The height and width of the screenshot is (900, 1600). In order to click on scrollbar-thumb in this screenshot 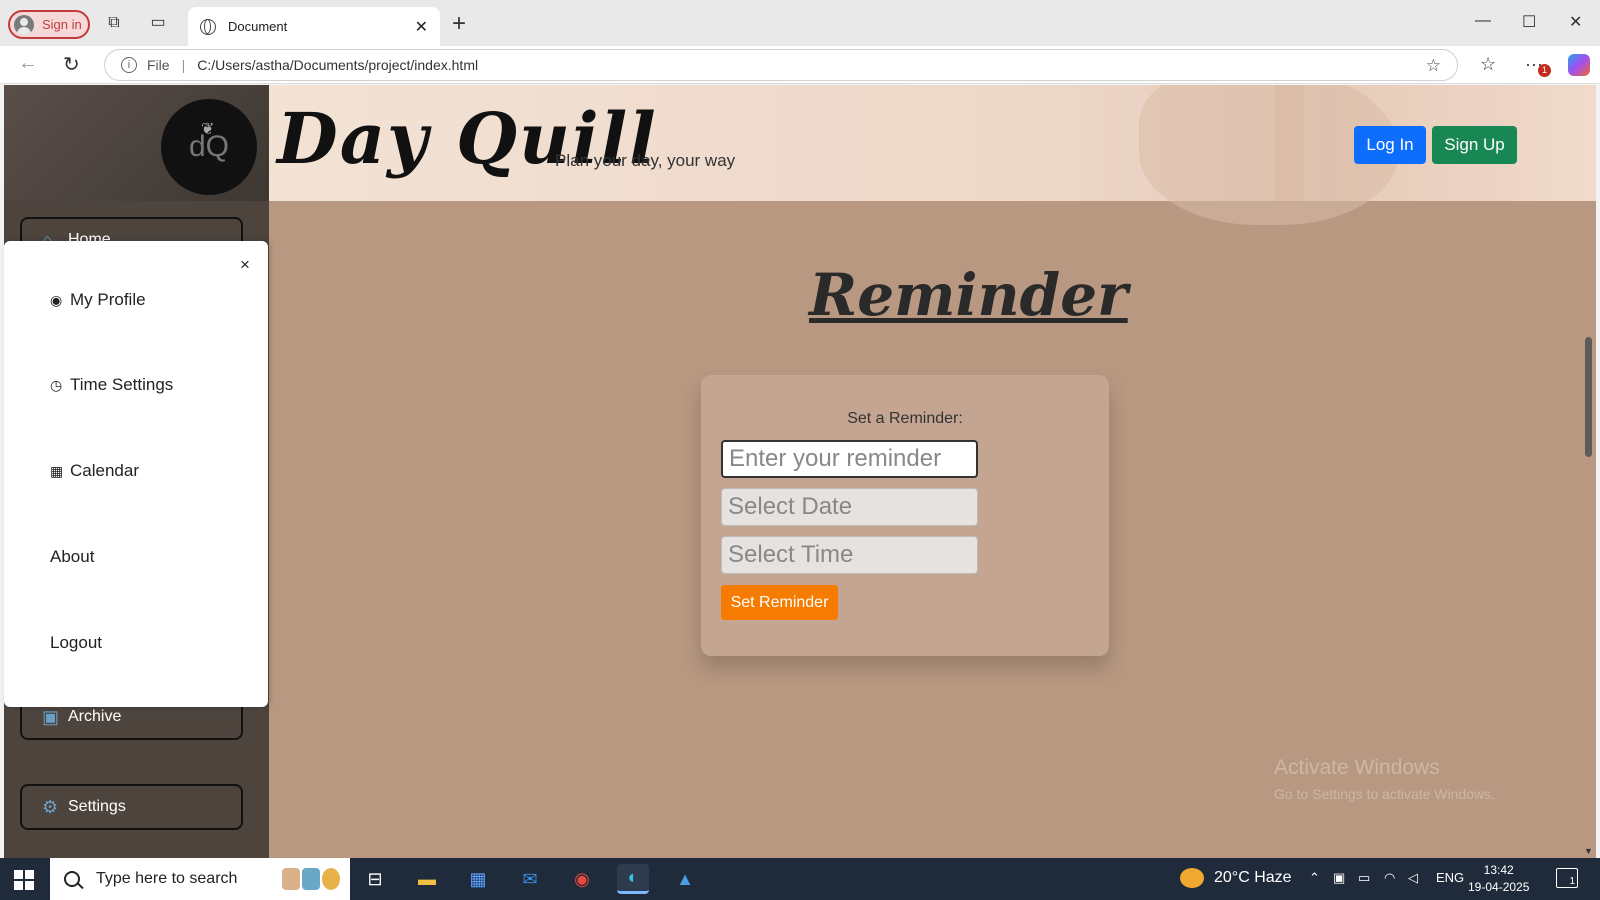, I will do `click(1588, 397)`.